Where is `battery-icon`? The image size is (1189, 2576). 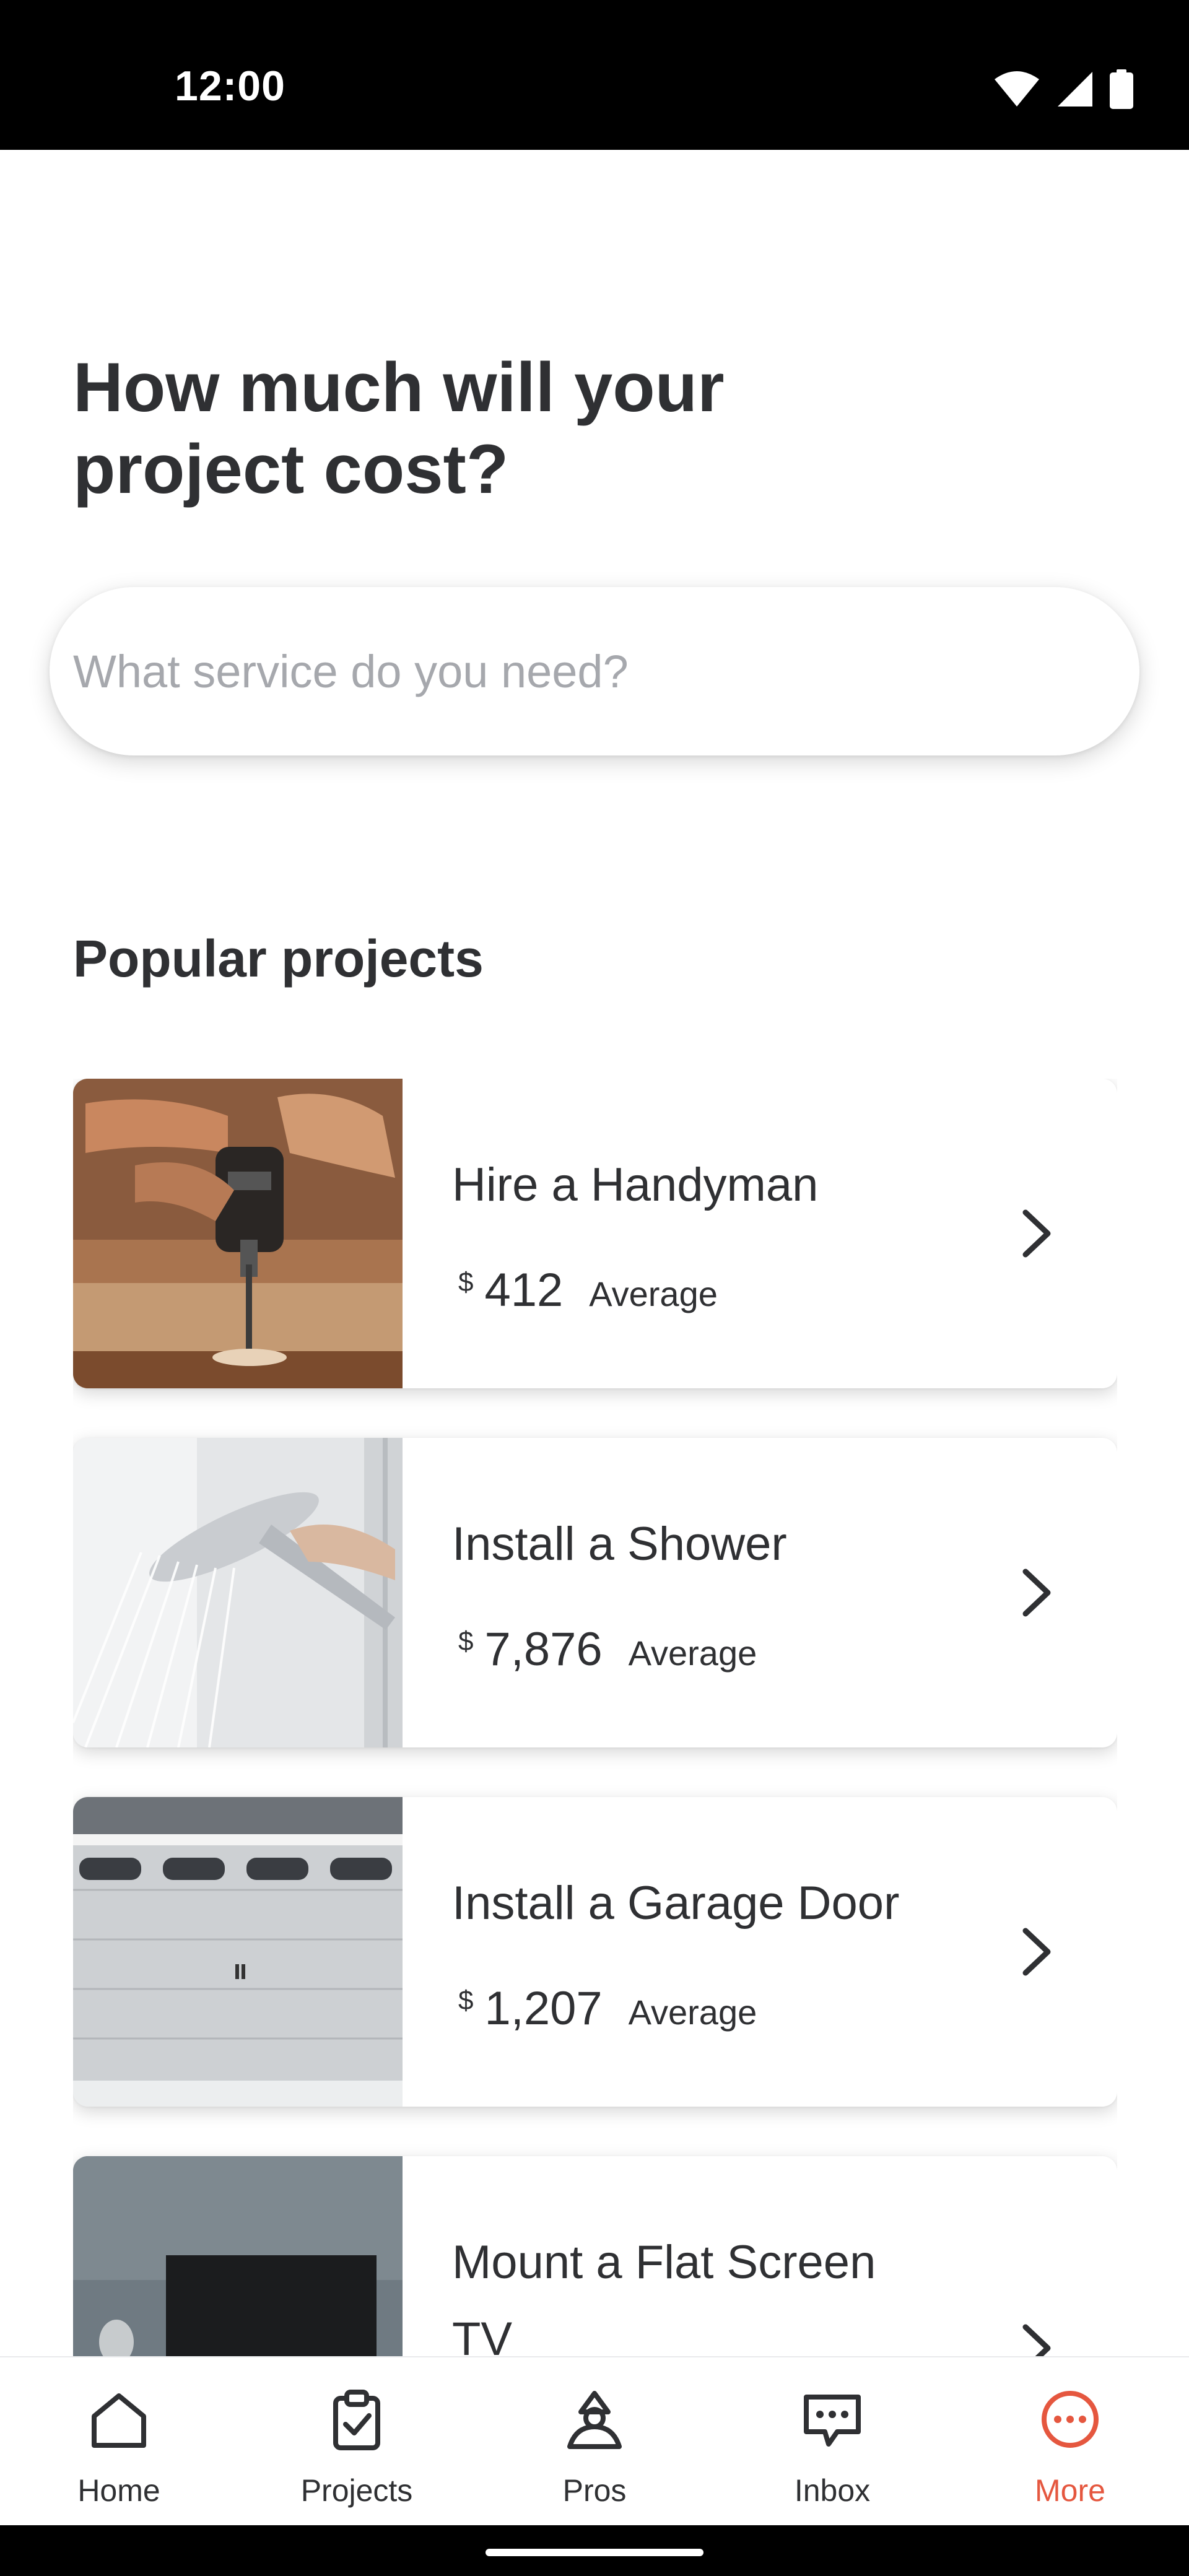
battery-icon is located at coordinates (1121, 89).